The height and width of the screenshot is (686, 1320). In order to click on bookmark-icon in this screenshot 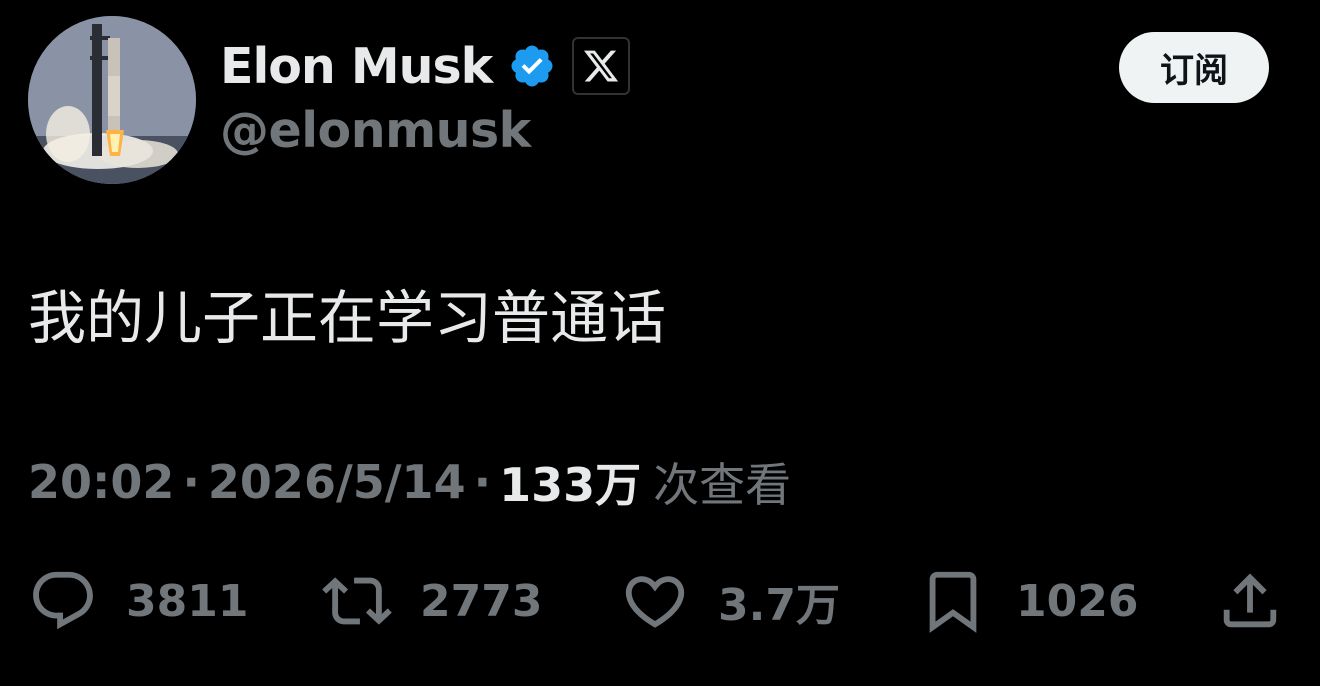, I will do `click(953, 602)`.